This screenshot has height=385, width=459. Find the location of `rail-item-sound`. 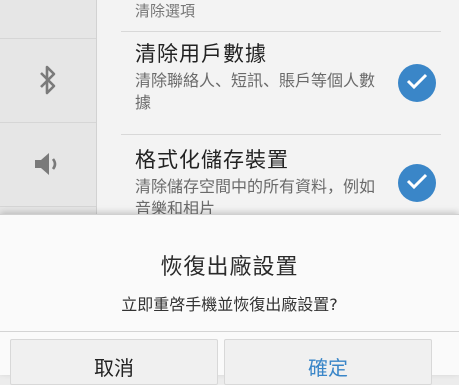

rail-item-sound is located at coordinates (48, 164).